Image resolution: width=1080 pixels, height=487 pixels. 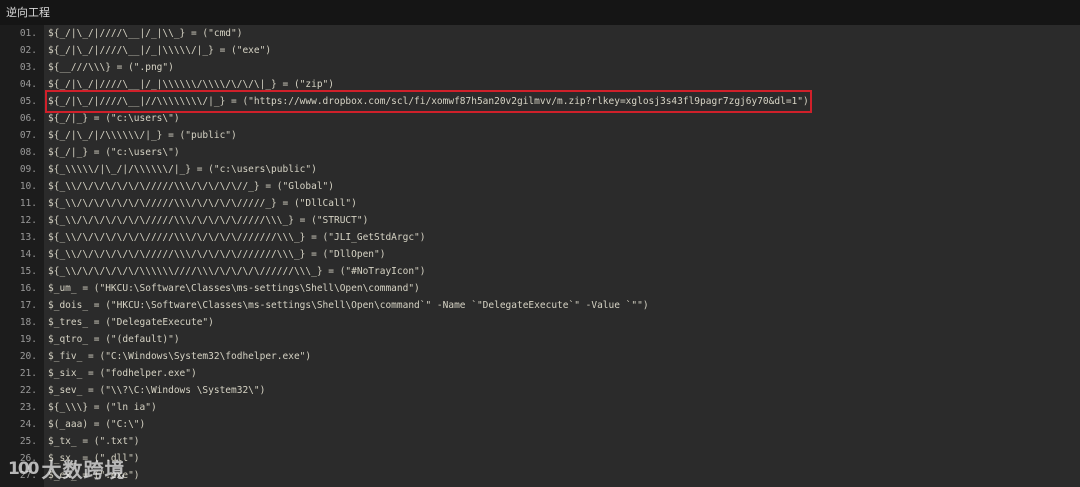 What do you see at coordinates (159, 50) in the screenshot?
I see `line-code: ${_/|\_/|////\__|/_|\\\\\/|_} = ("exe")` at bounding box center [159, 50].